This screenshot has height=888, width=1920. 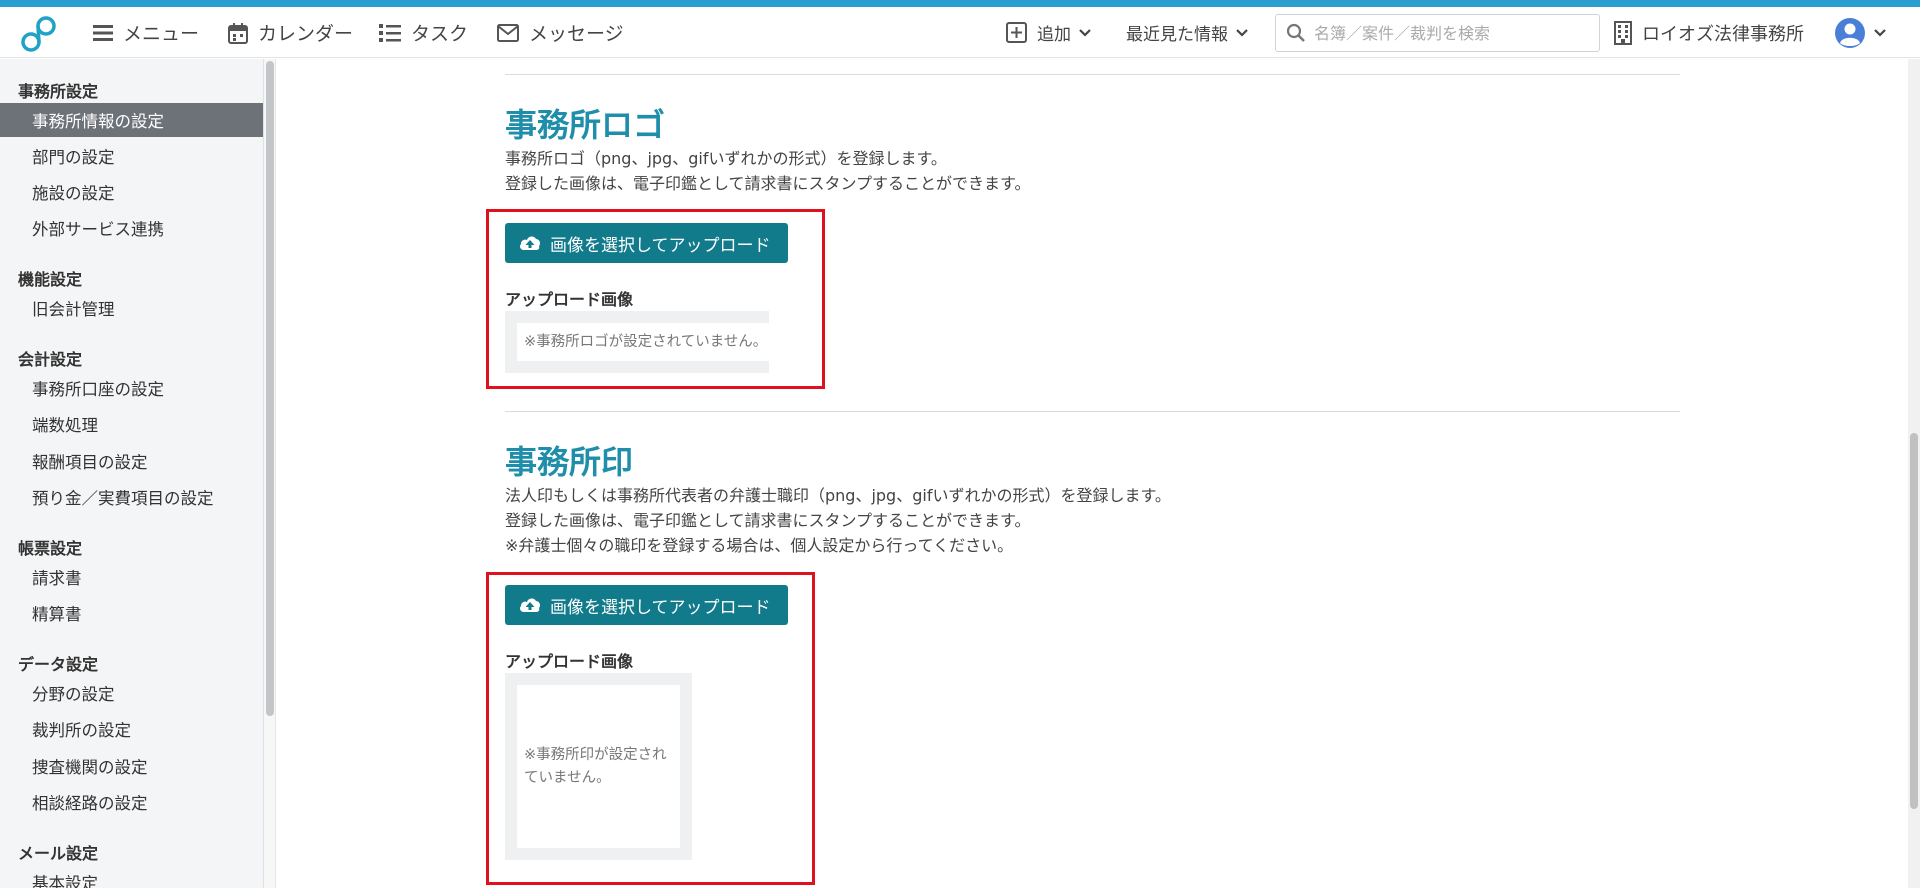 What do you see at coordinates (960, 3) in the screenshot?
I see `top-accent-bar` at bounding box center [960, 3].